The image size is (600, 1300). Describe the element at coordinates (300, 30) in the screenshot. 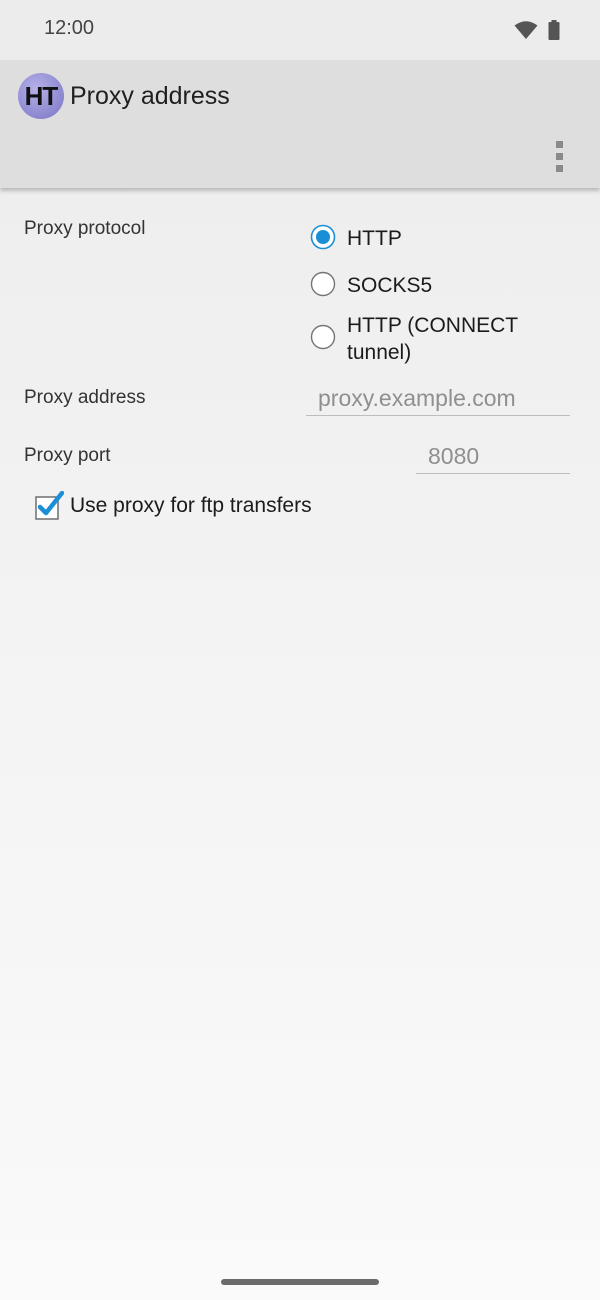

I see `status-bar: 12:00` at that location.